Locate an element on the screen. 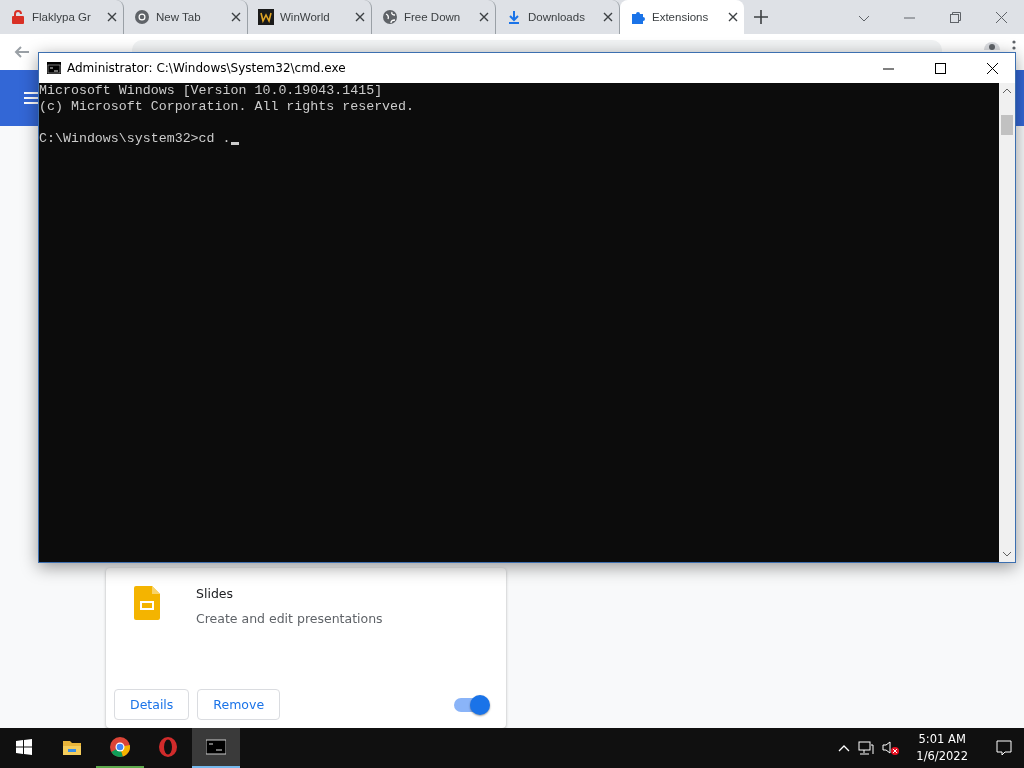 This screenshot has height=768, width=1024. maximize-icon is located at coordinates (940, 68).